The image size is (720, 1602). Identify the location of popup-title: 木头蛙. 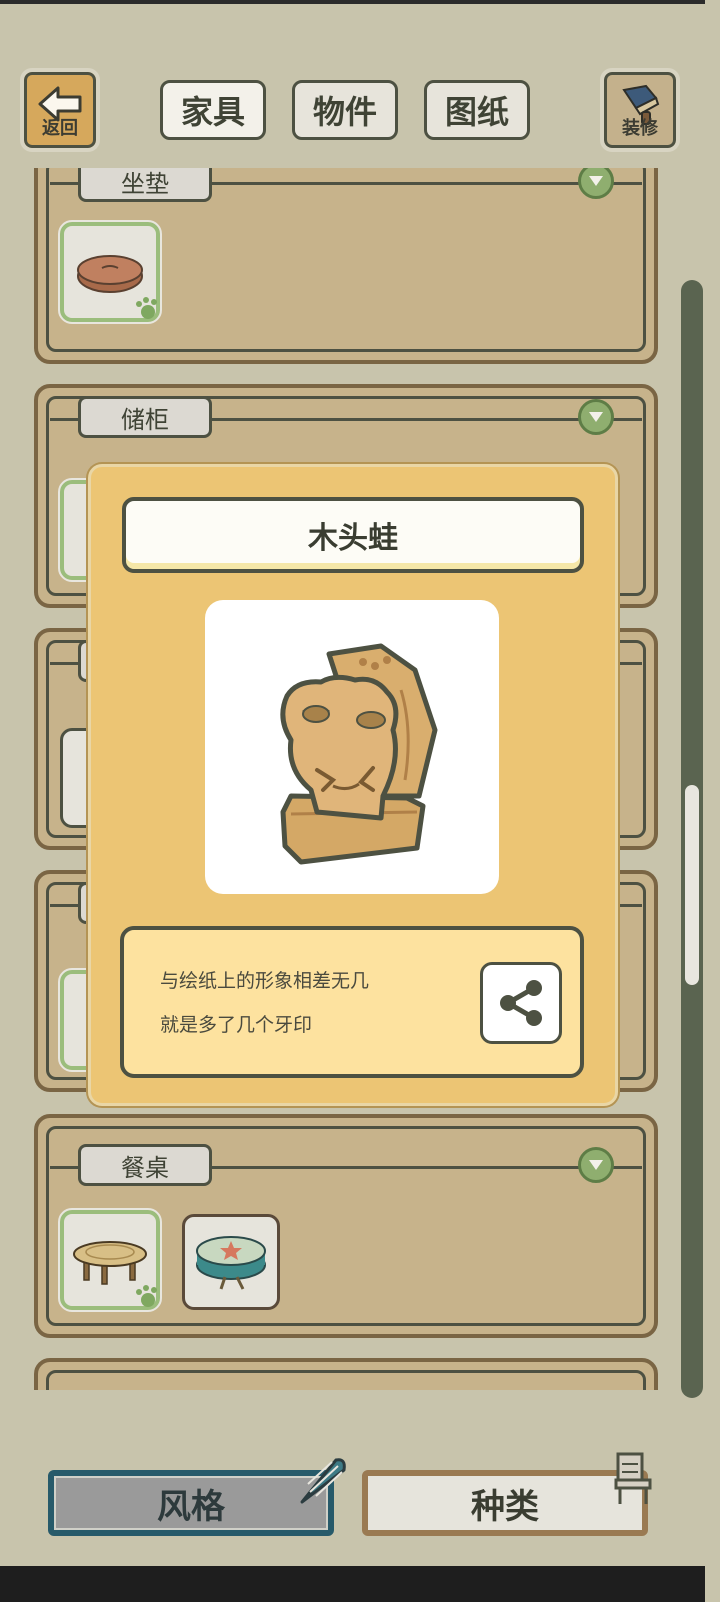
(353, 535).